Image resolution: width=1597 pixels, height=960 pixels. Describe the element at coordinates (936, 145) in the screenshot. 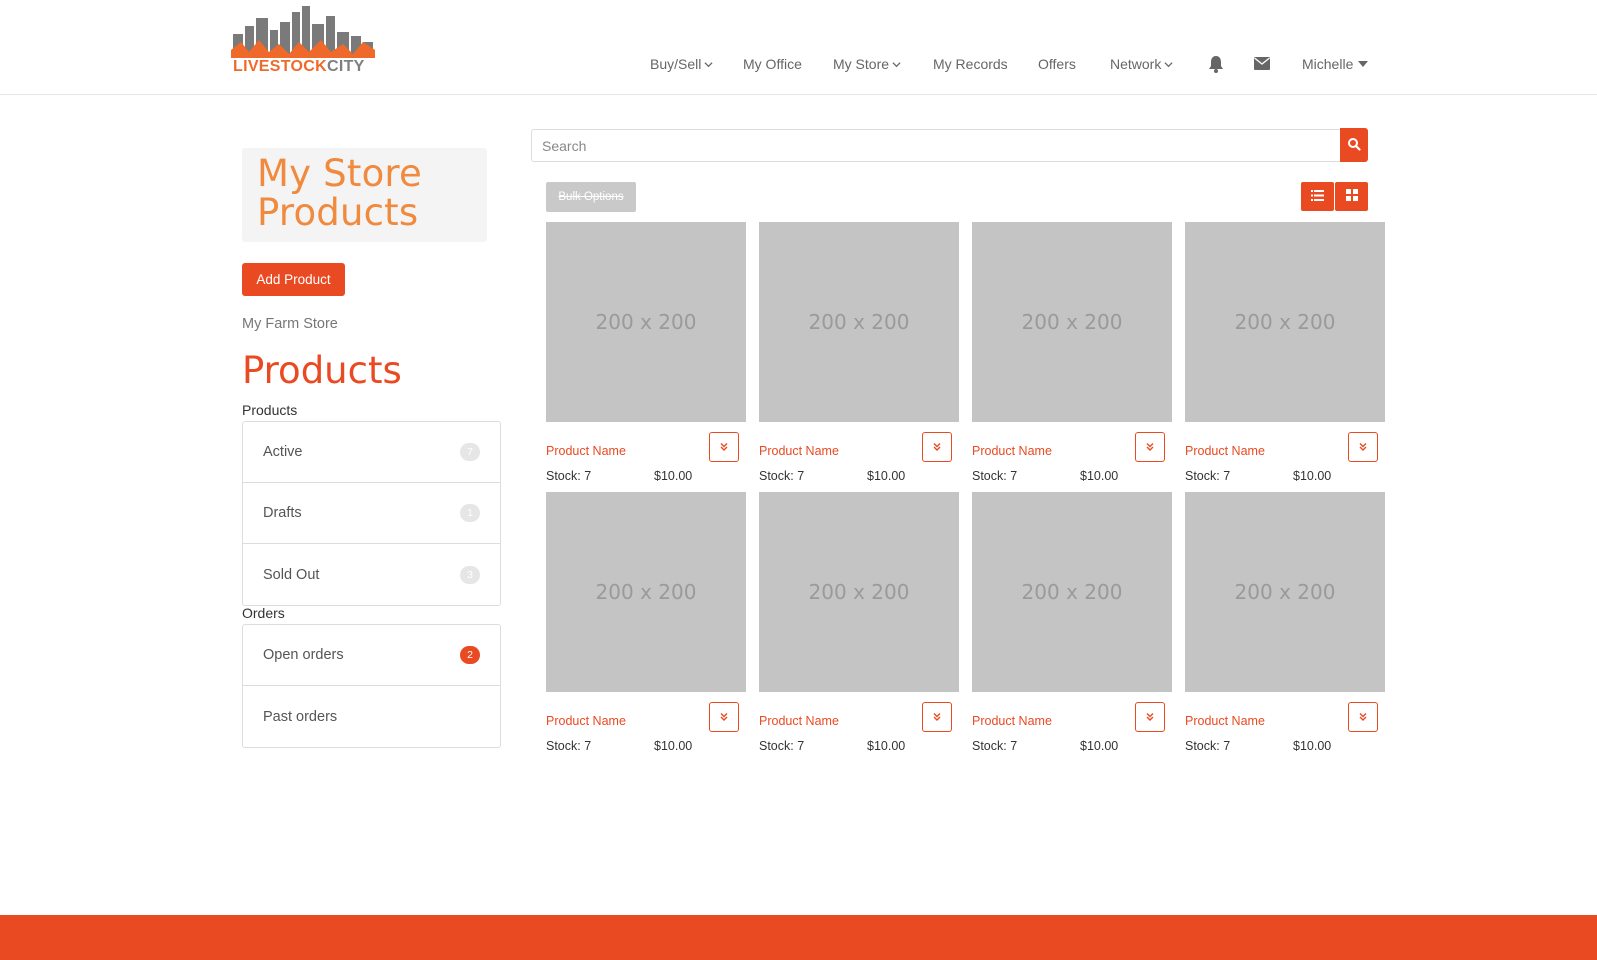

I see `search-input` at that location.